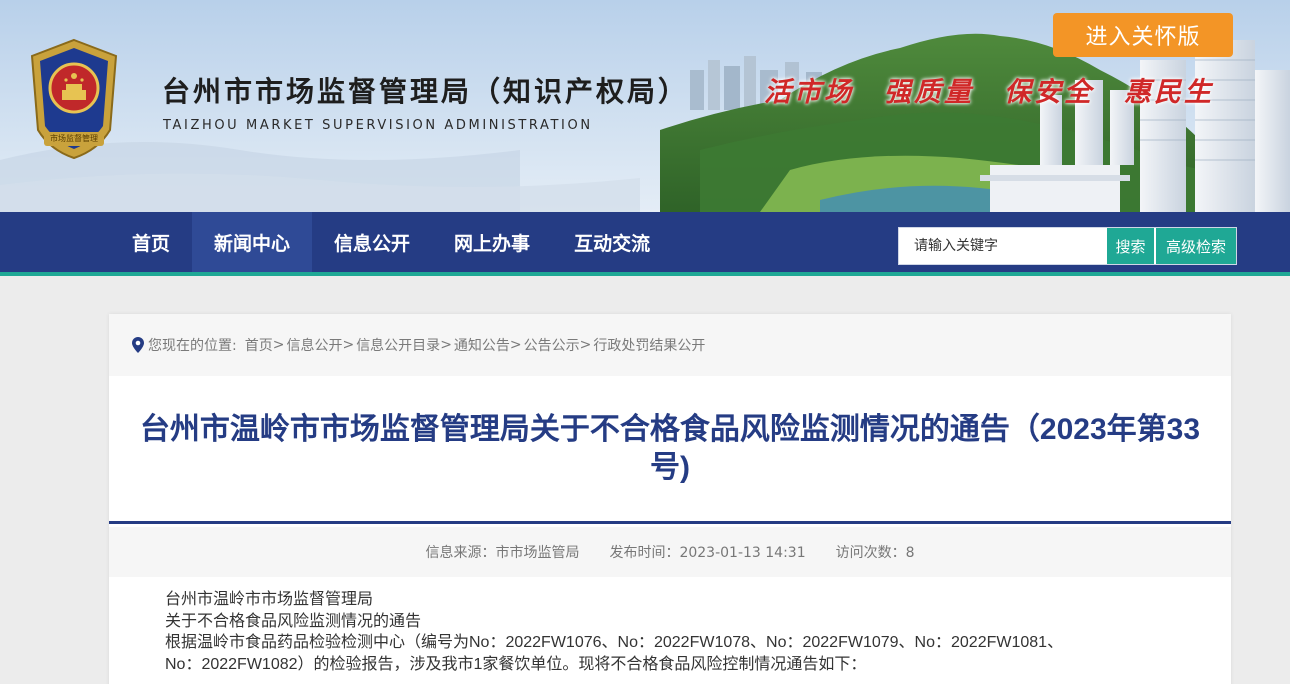 The width and height of the screenshot is (1290, 684). What do you see at coordinates (482, 345) in the screenshot?
I see `breadcrumb-notices: 通知公告` at bounding box center [482, 345].